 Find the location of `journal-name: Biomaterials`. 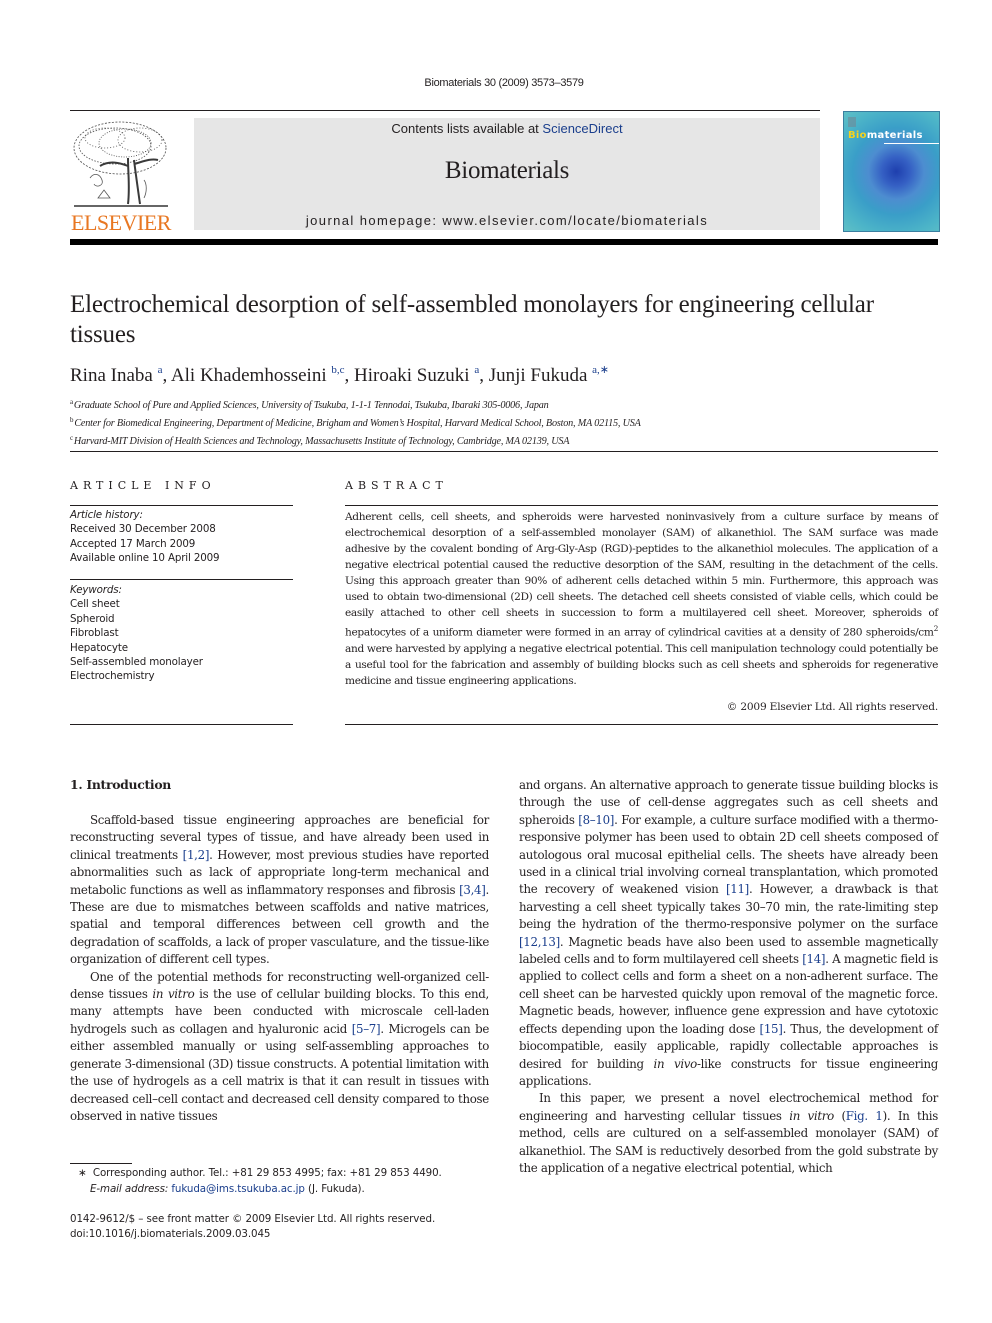

journal-name: Biomaterials is located at coordinates (507, 170).